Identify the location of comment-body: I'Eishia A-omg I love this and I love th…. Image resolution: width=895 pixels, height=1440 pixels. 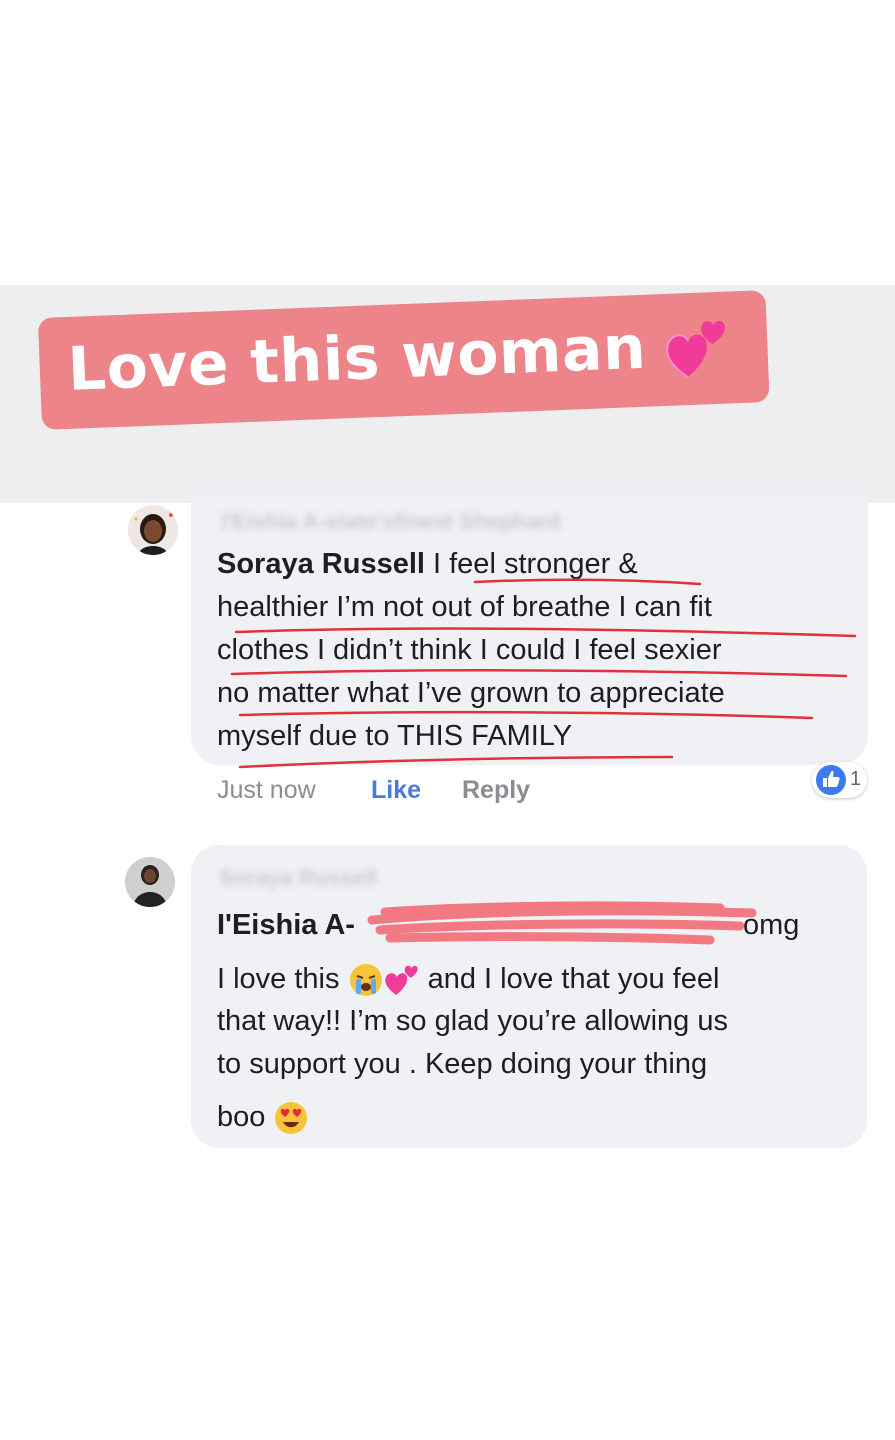
(508, 1021).